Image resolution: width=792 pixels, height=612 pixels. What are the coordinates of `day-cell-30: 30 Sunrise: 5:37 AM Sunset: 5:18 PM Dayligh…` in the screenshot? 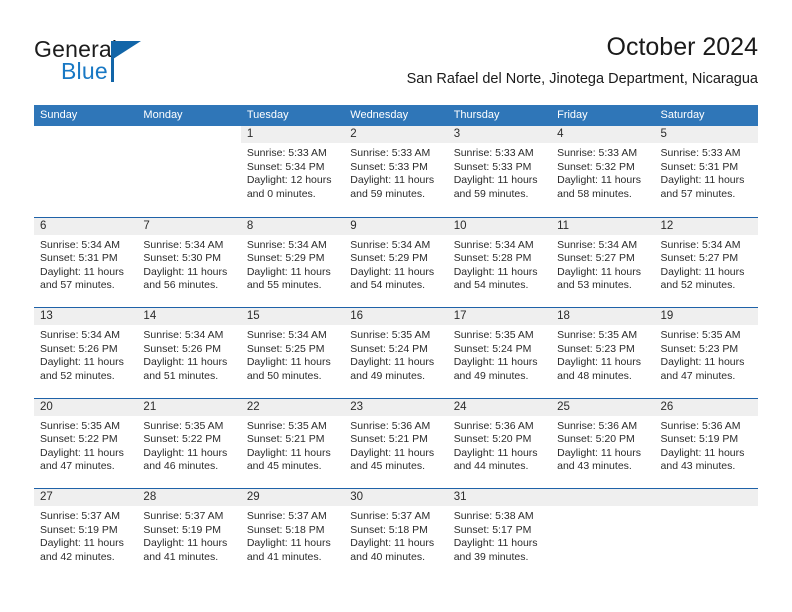 It's located at (396, 534).